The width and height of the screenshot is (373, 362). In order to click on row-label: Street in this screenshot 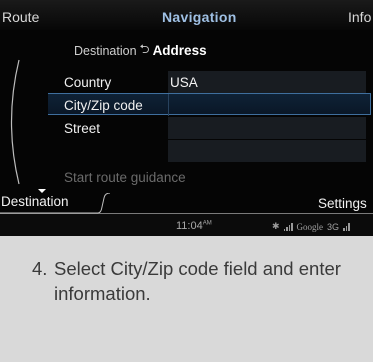, I will do `click(82, 128)`.